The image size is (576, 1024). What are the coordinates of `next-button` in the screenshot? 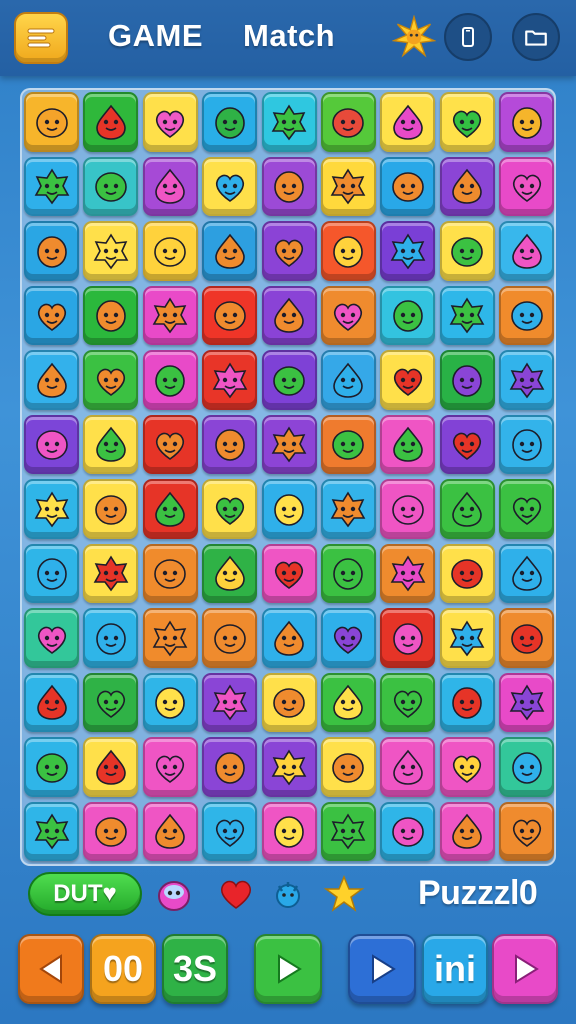 It's located at (525, 969).